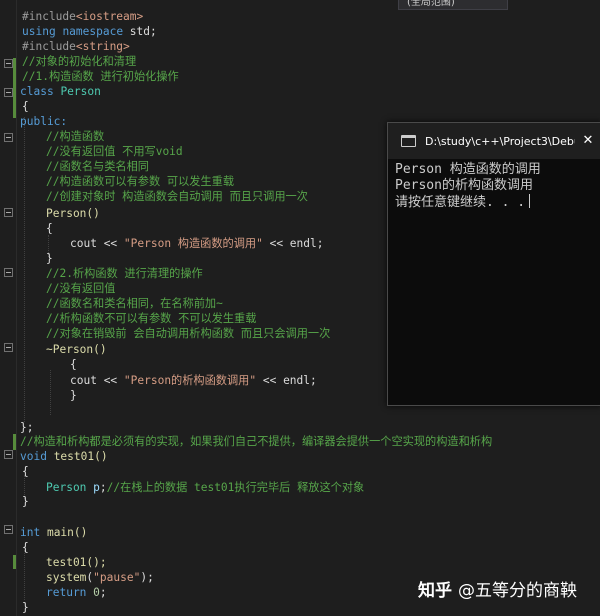 Image resolution: width=600 pixels, height=616 pixels. Describe the element at coordinates (37, 91) in the screenshot. I see `keyword: class` at that location.